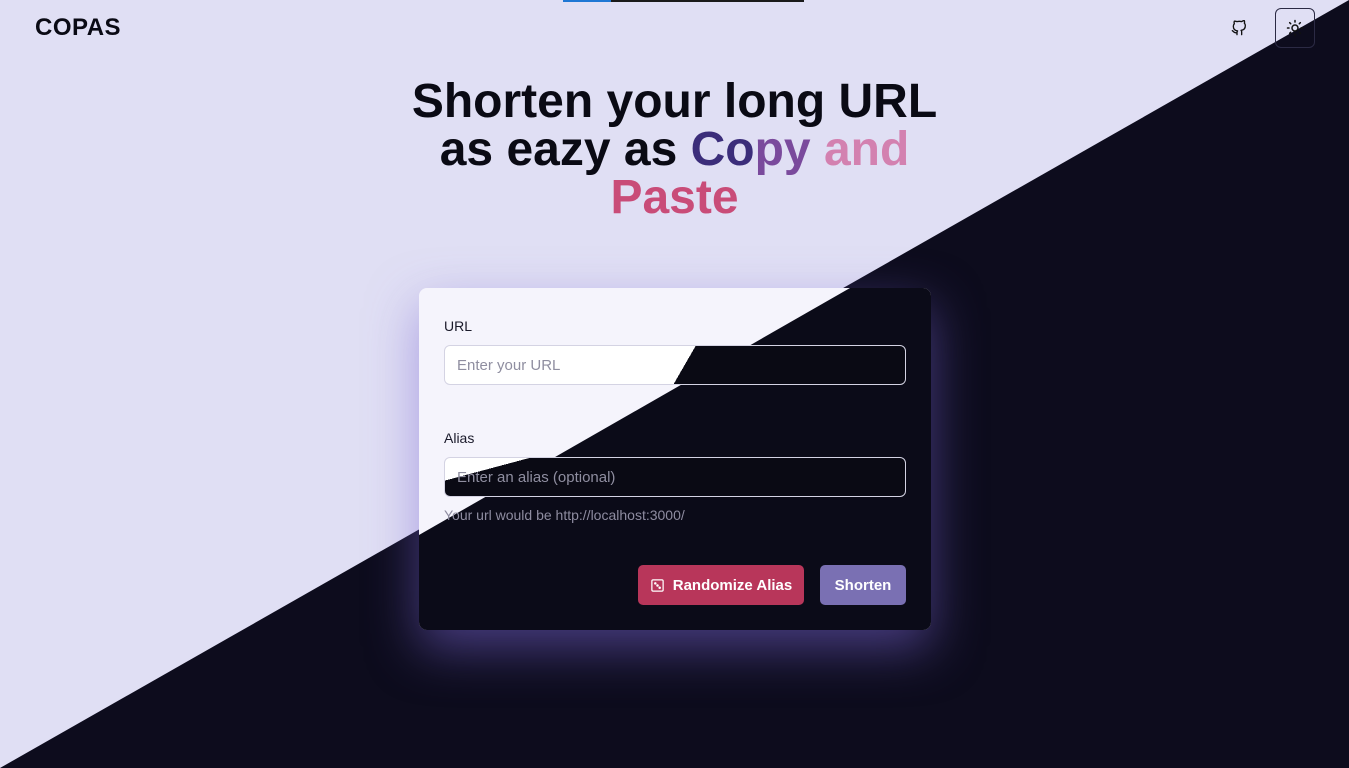 This screenshot has height=768, width=1349. Describe the element at coordinates (78, 28) in the screenshot. I see `app-logo: COPAS` at that location.